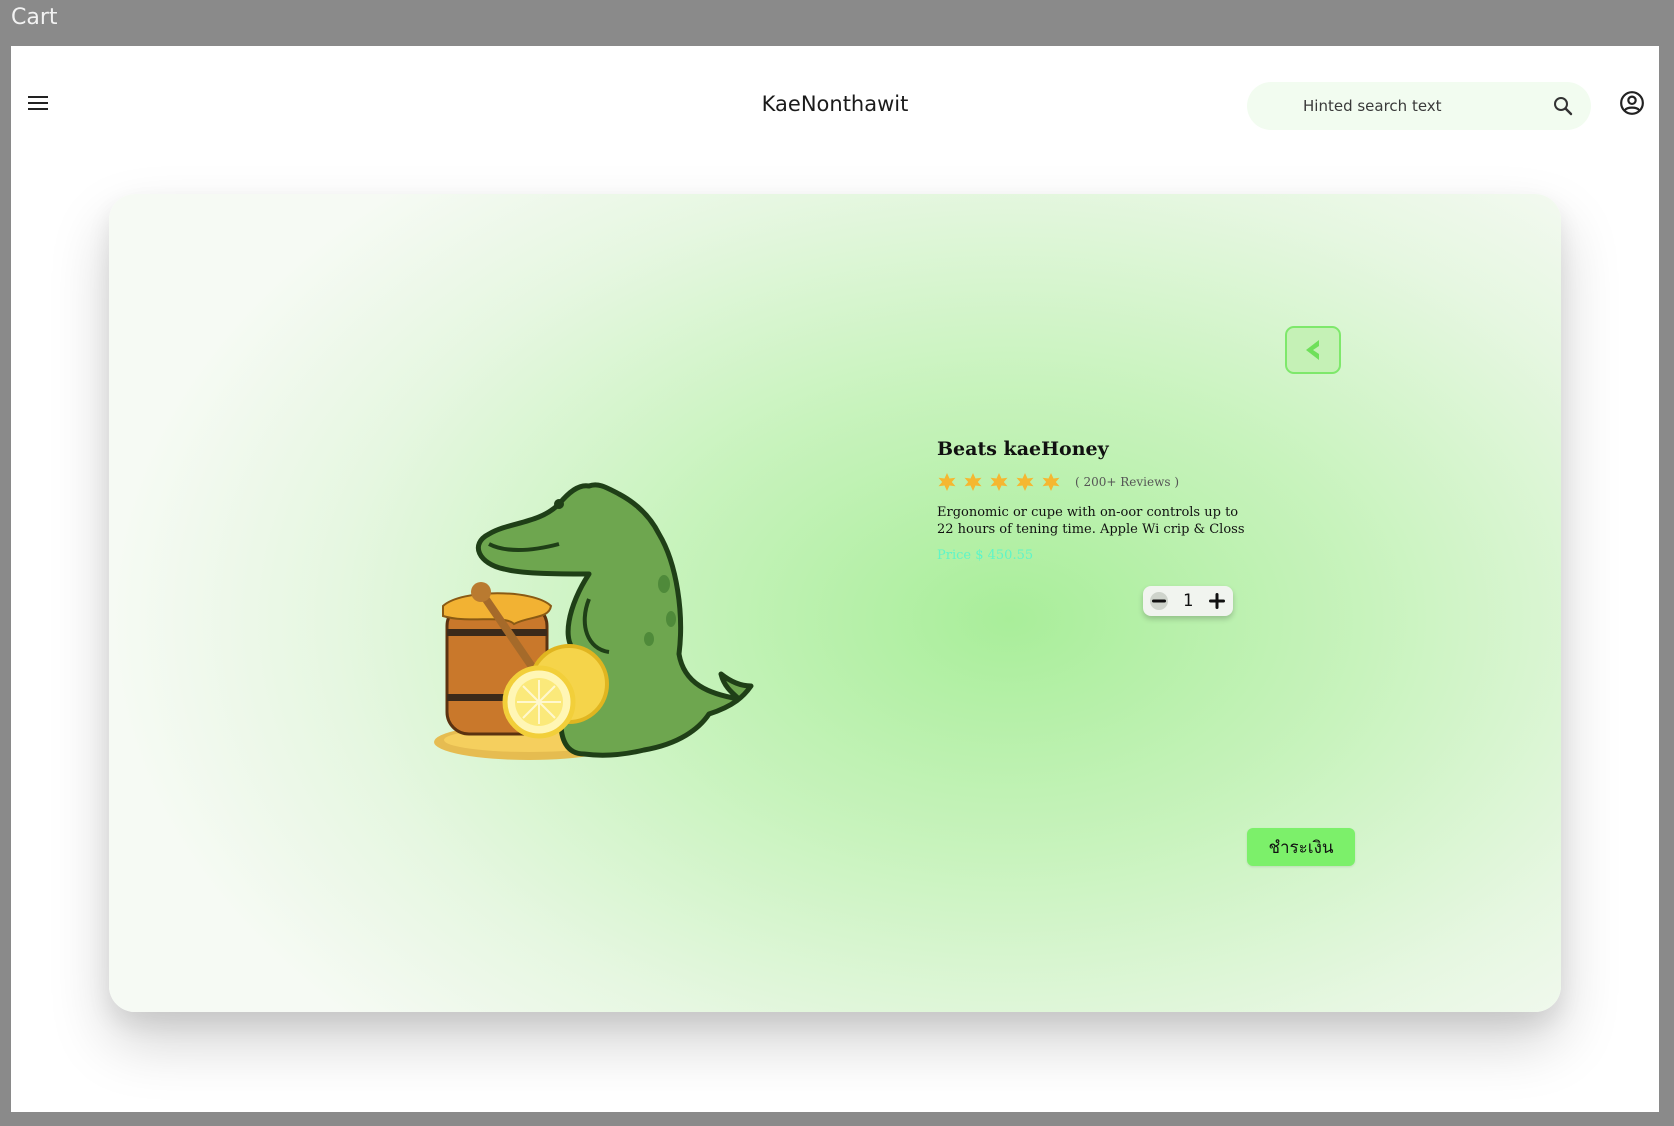 The image size is (1674, 1126). I want to click on search-icon, so click(1563, 106).